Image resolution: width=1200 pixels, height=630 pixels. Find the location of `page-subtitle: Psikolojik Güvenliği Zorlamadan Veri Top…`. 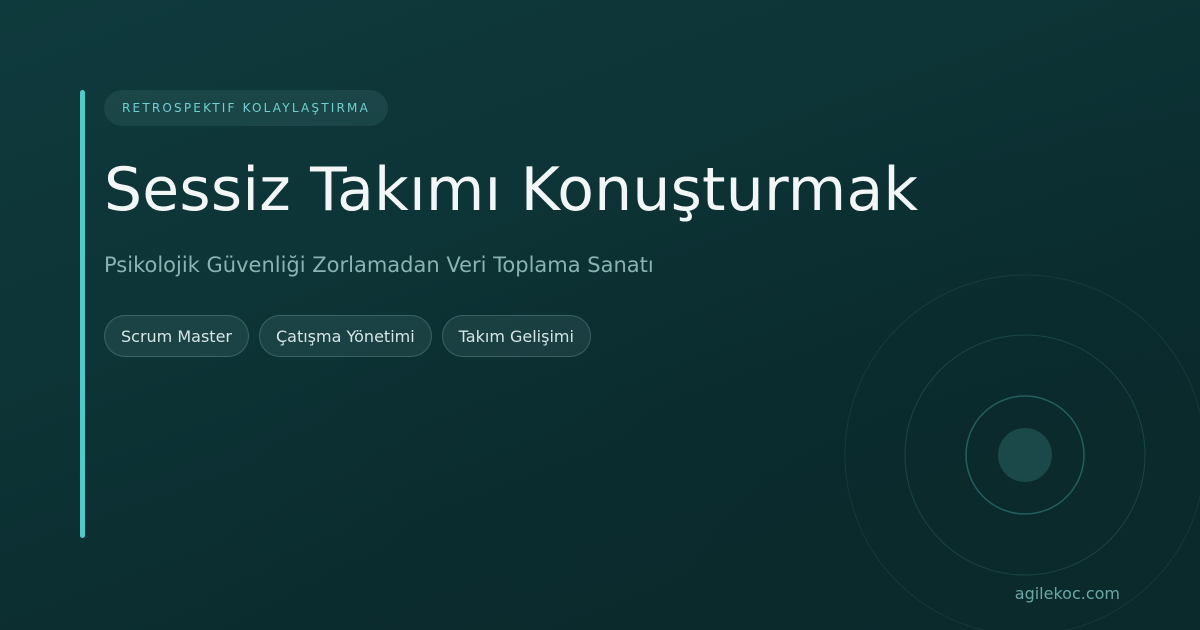

page-subtitle: Psikolojik Güvenliği Zorlamadan Veri Top… is located at coordinates (379, 265).